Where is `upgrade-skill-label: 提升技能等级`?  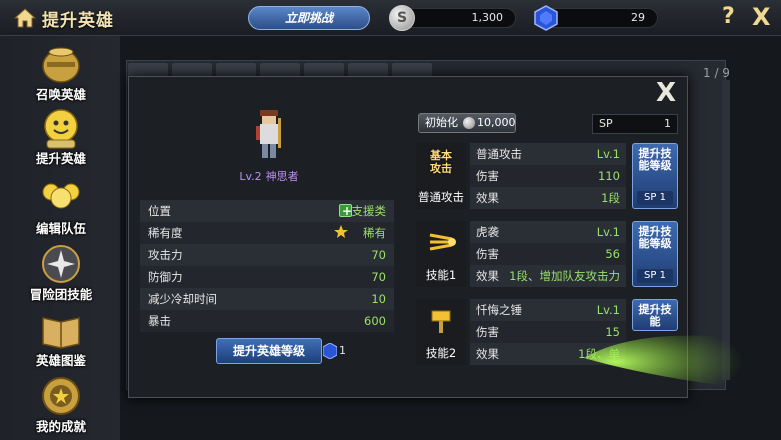
upgrade-skill-label: 提升技能等级 is located at coordinates (655, 159).